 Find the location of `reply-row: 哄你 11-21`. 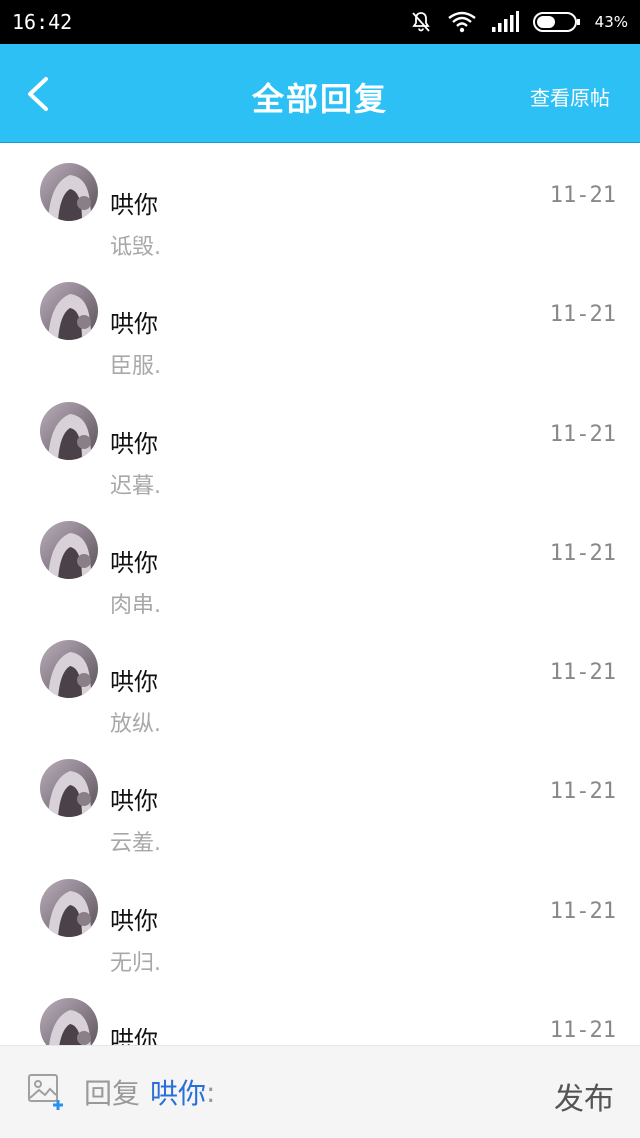

reply-row: 哄你 11-21 is located at coordinates (320, 1011).